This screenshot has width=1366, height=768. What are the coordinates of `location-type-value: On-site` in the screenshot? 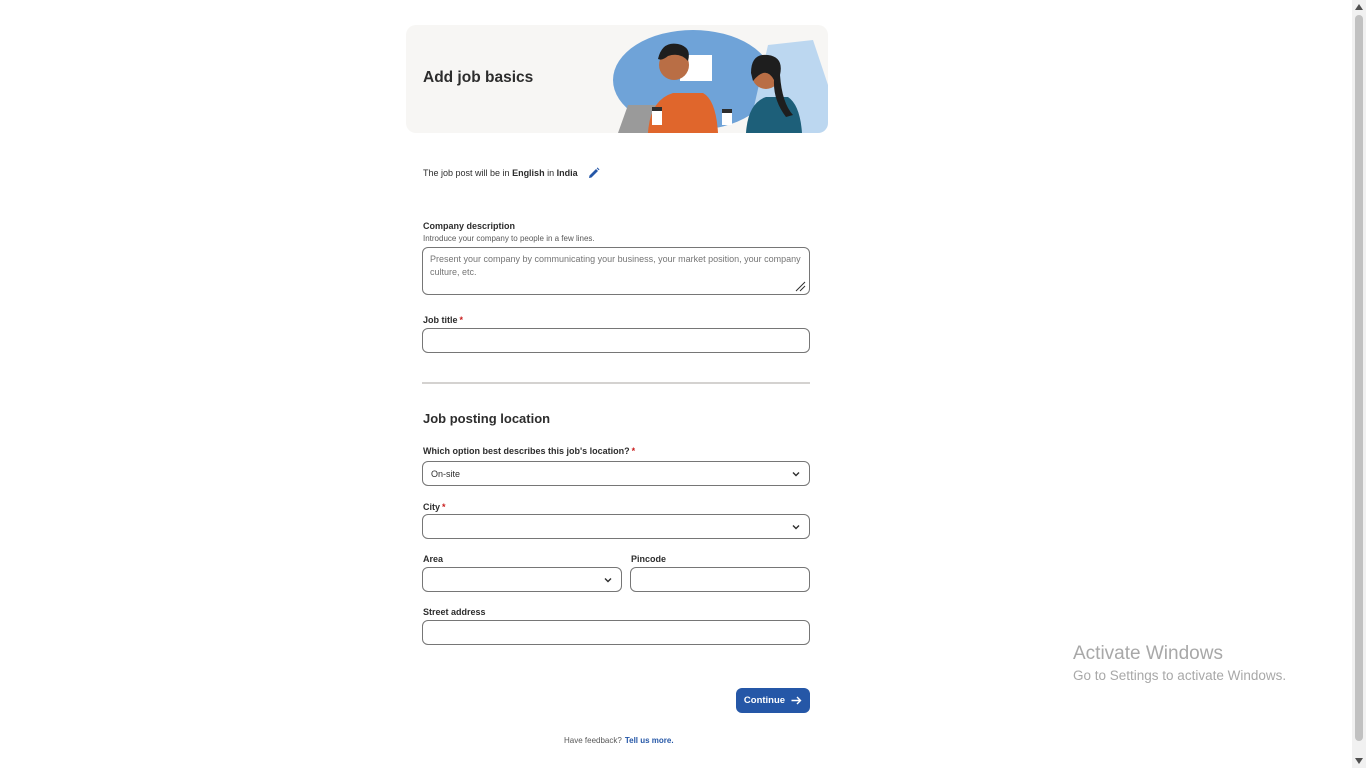 It's located at (446, 473).